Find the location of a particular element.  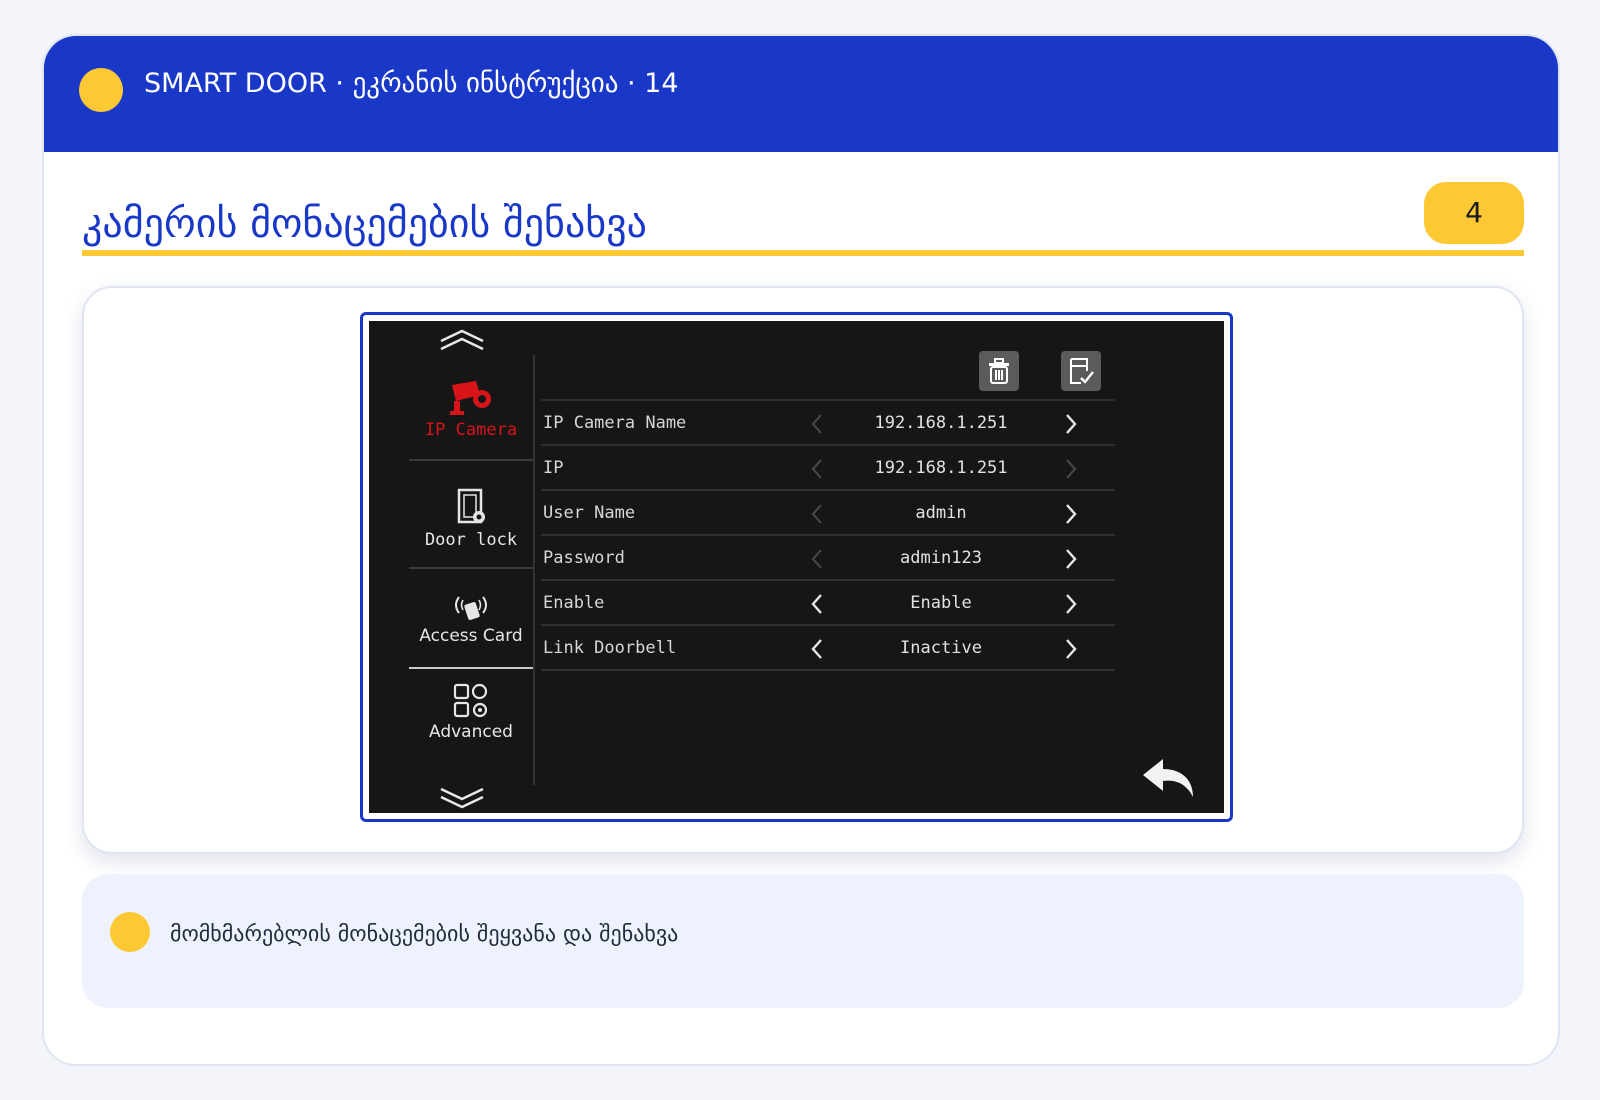

back-arrow-icon is located at coordinates (1169, 777).